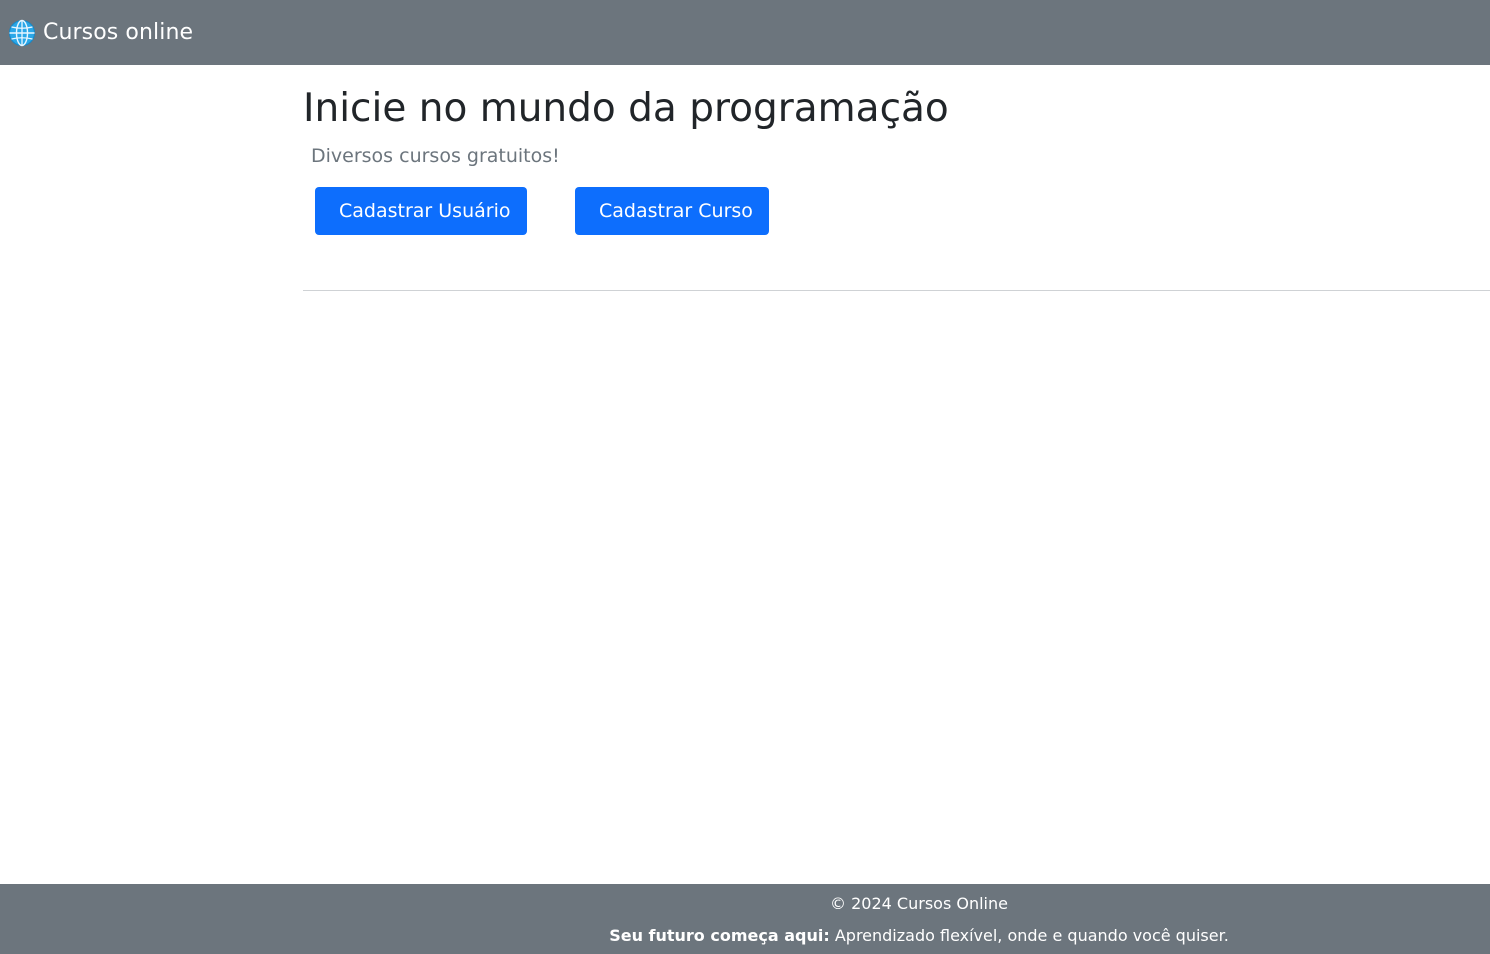 The image size is (1490, 954). I want to click on page-title: Inicie no mundo da programação, so click(626, 108).